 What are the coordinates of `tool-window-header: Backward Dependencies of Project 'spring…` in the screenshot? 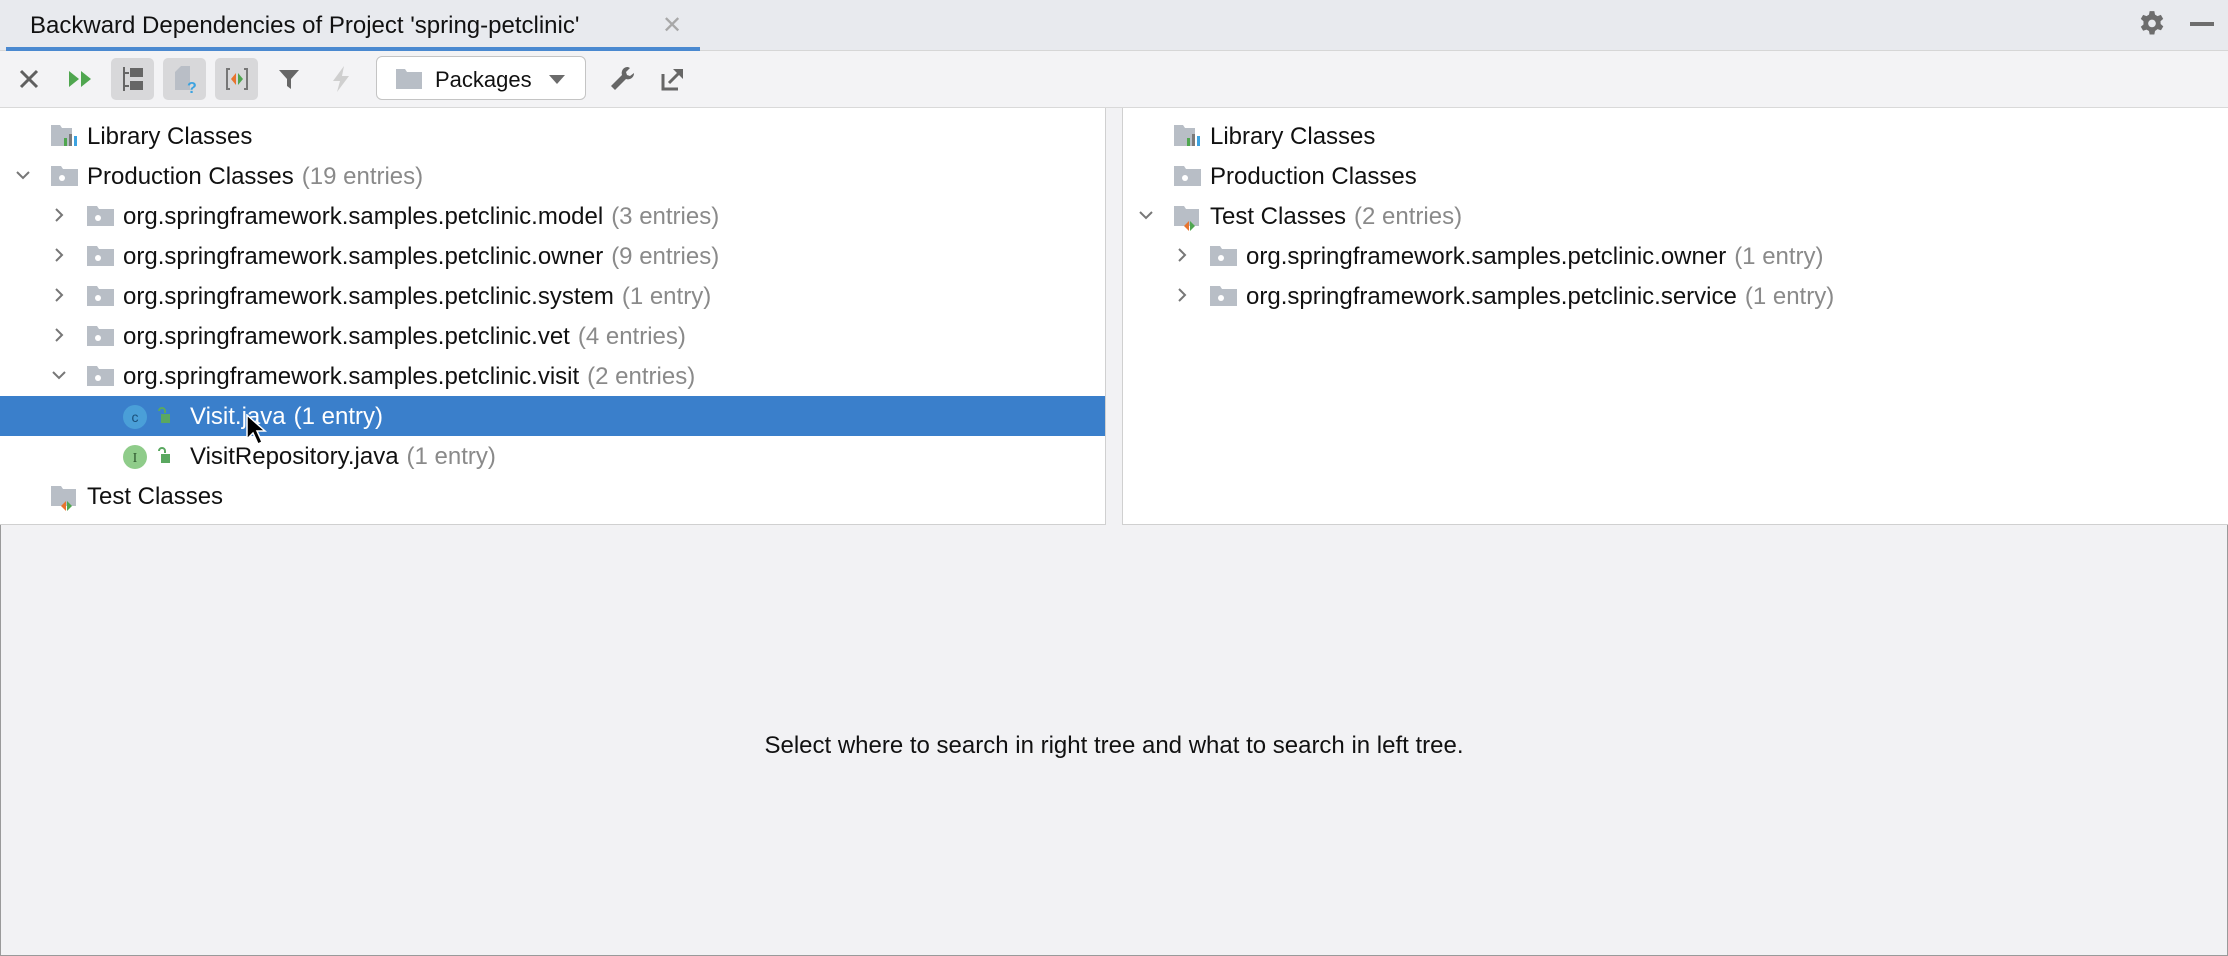 It's located at (1114, 26).